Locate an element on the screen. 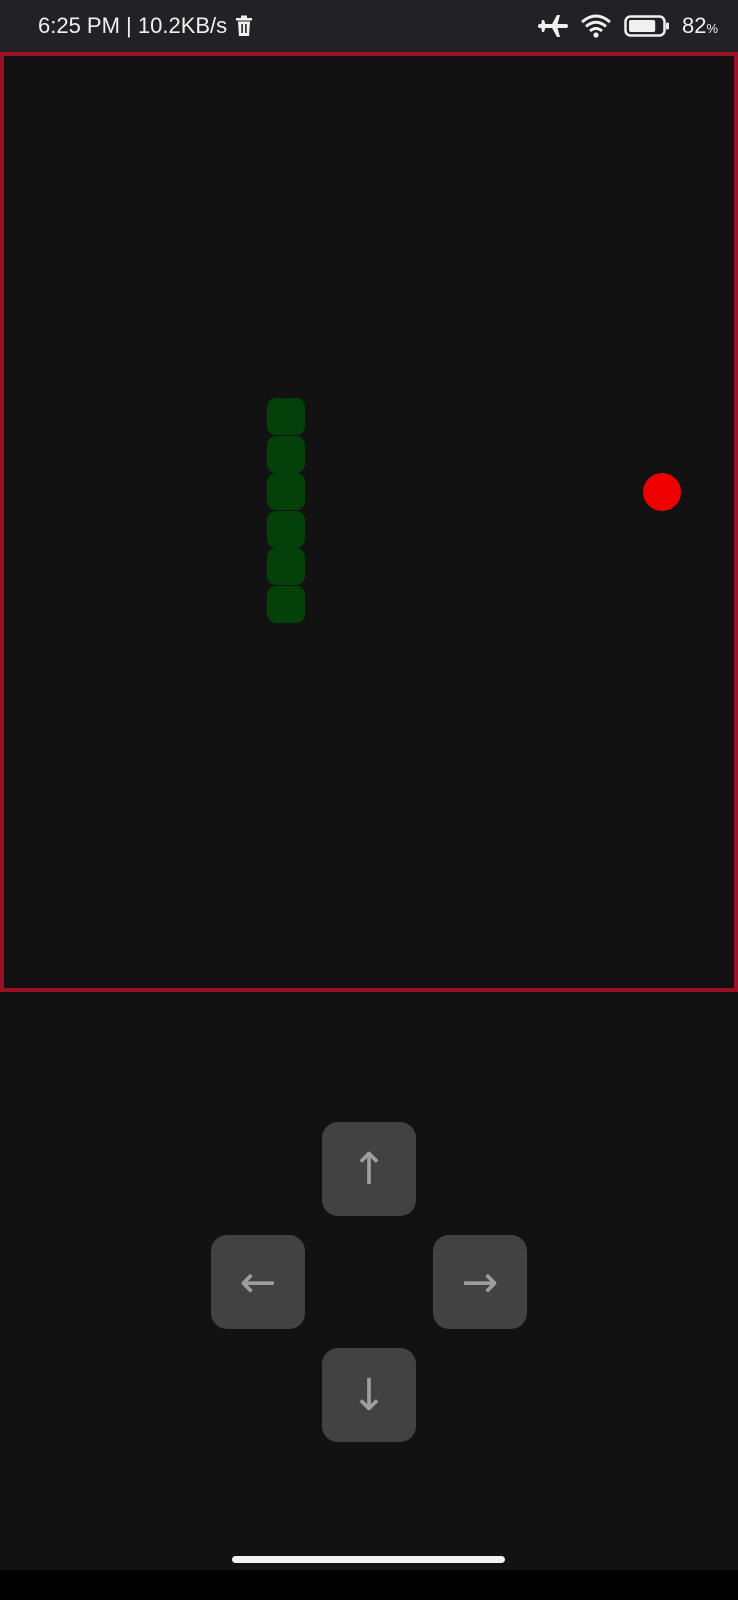 The height and width of the screenshot is (1600, 738). arrow-right-icon: → is located at coordinates (480, 1282).